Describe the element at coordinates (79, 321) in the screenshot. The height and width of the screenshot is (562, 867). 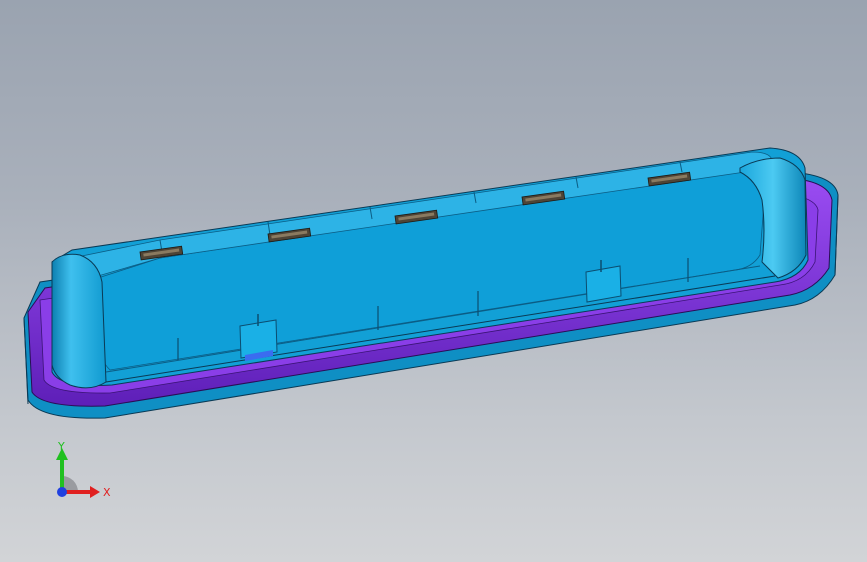
I see `left-end-cap` at that location.